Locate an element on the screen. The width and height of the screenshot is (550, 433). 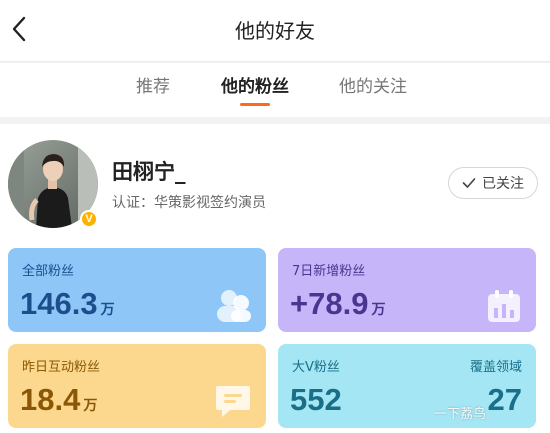
interactive-fans-unit: 万 is located at coordinates (90, 406).